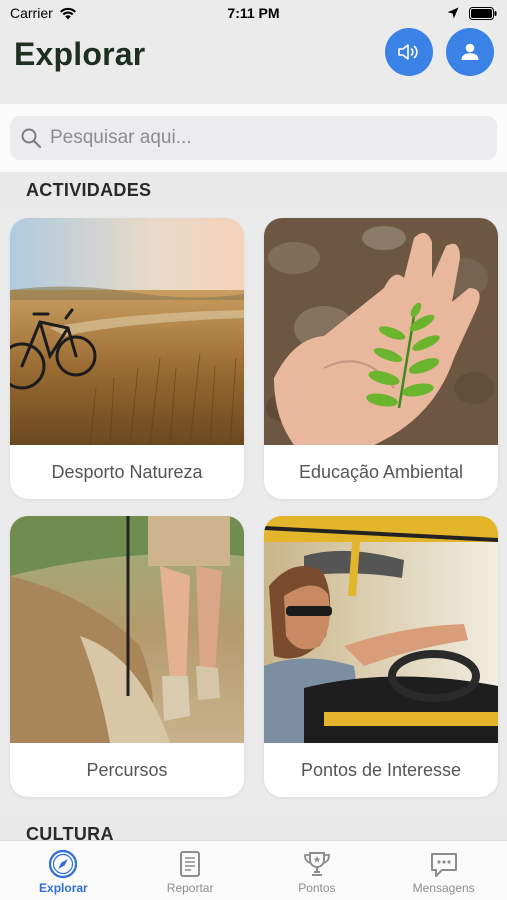 The width and height of the screenshot is (507, 900). Describe the element at coordinates (31, 13) in the screenshot. I see `carrier-name: Carrier` at that location.